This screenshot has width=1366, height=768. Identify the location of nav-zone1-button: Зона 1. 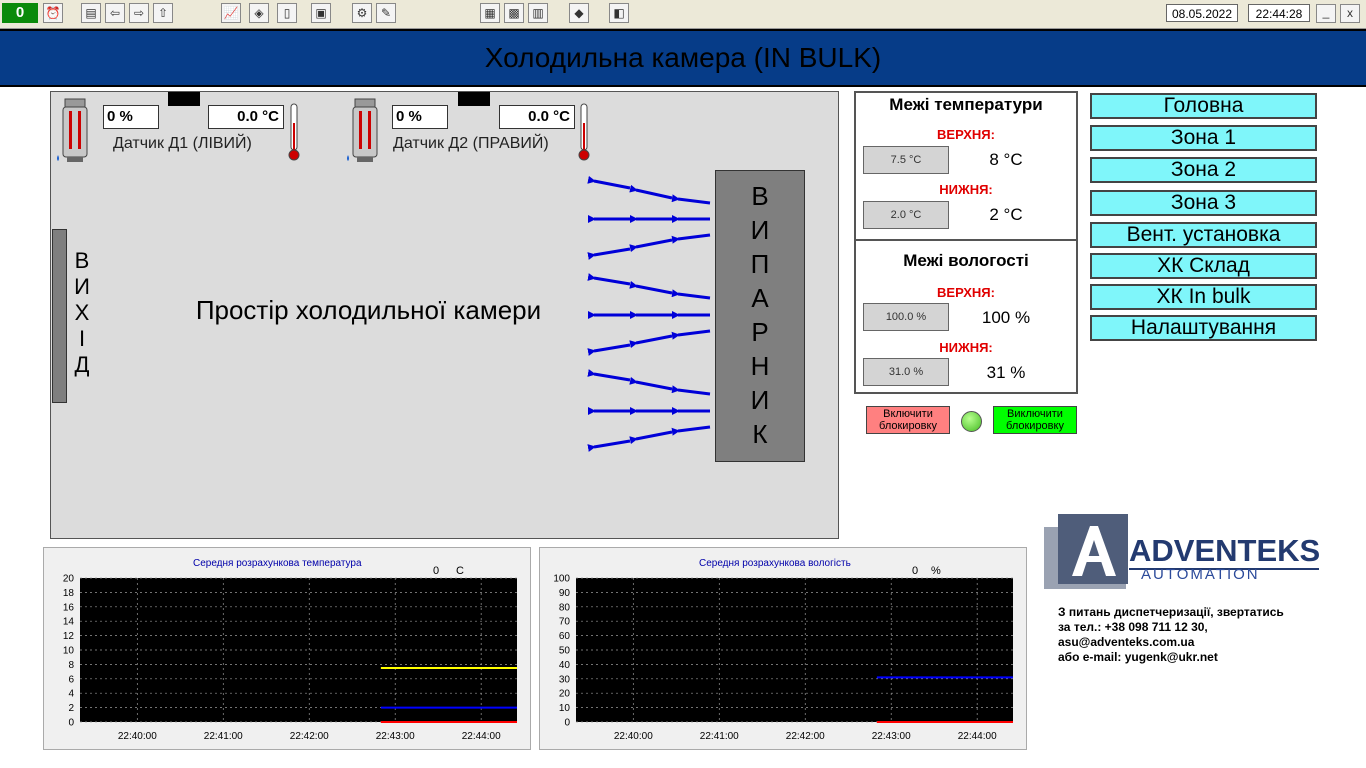
(1203, 138).